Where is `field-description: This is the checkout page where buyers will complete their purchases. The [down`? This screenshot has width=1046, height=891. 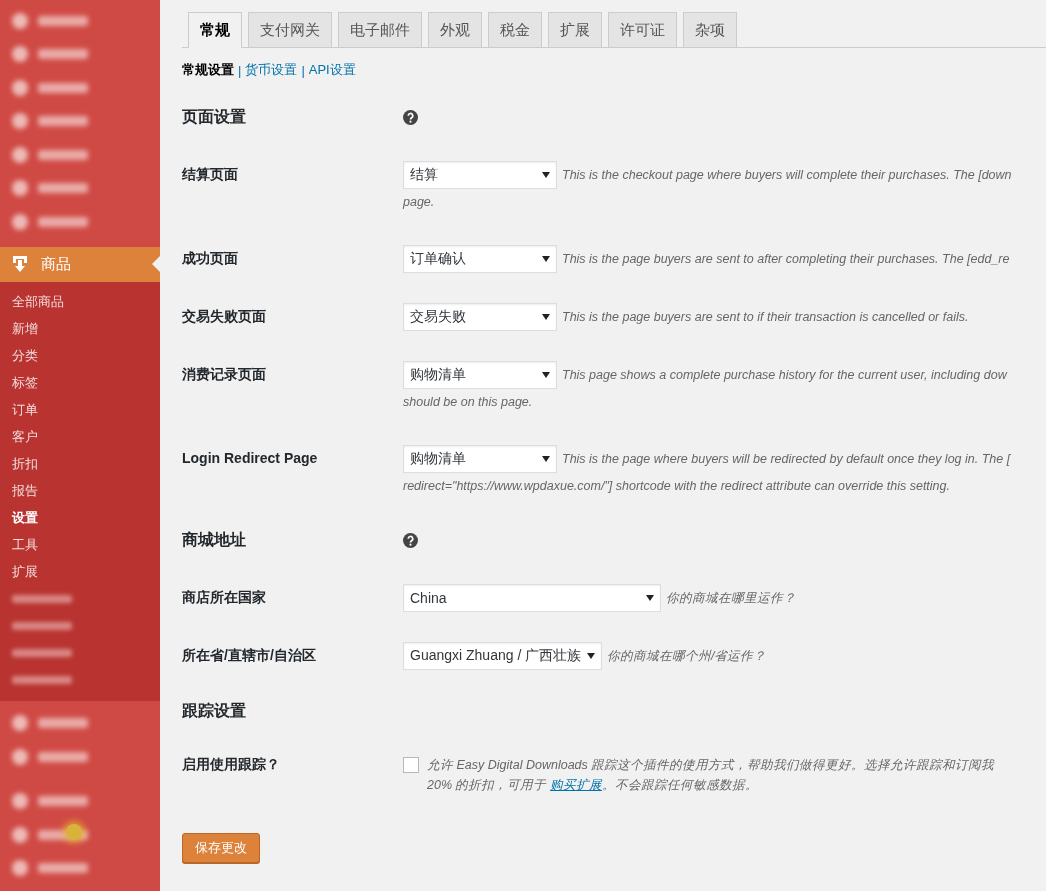 field-description: This is the checkout page where buyers will complete their purchases. The [down is located at coordinates (787, 175).